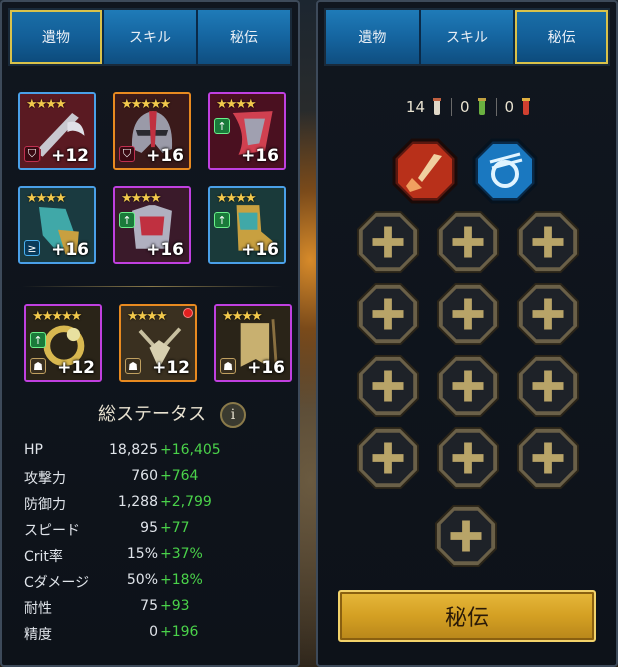  What do you see at coordinates (149, 606) in the screenshot?
I see `stat-base: 75` at bounding box center [149, 606].